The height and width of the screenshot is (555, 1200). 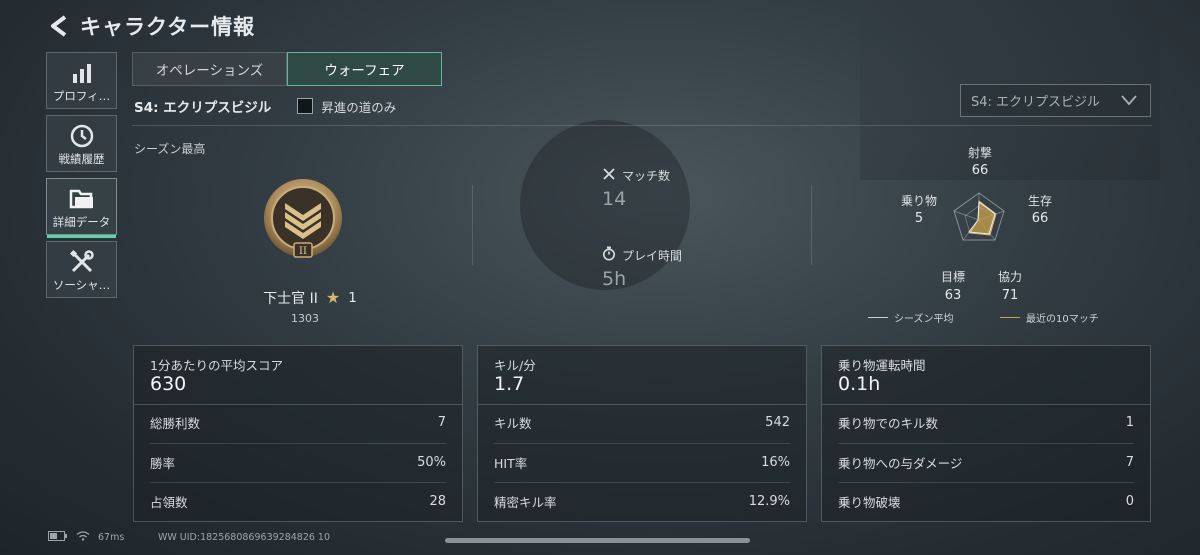 I want to click on battery-icon, so click(x=58, y=537).